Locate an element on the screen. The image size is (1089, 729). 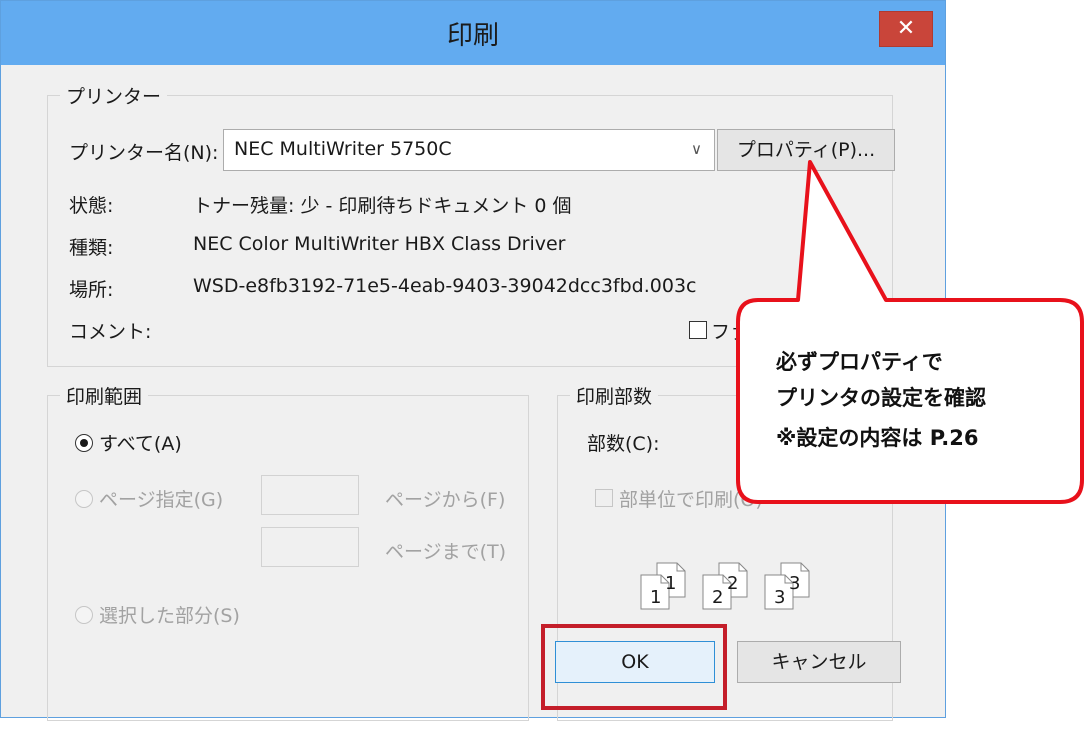
printer-name-select: NEC MultiWriter 5750C ∨ is located at coordinates (469, 150).